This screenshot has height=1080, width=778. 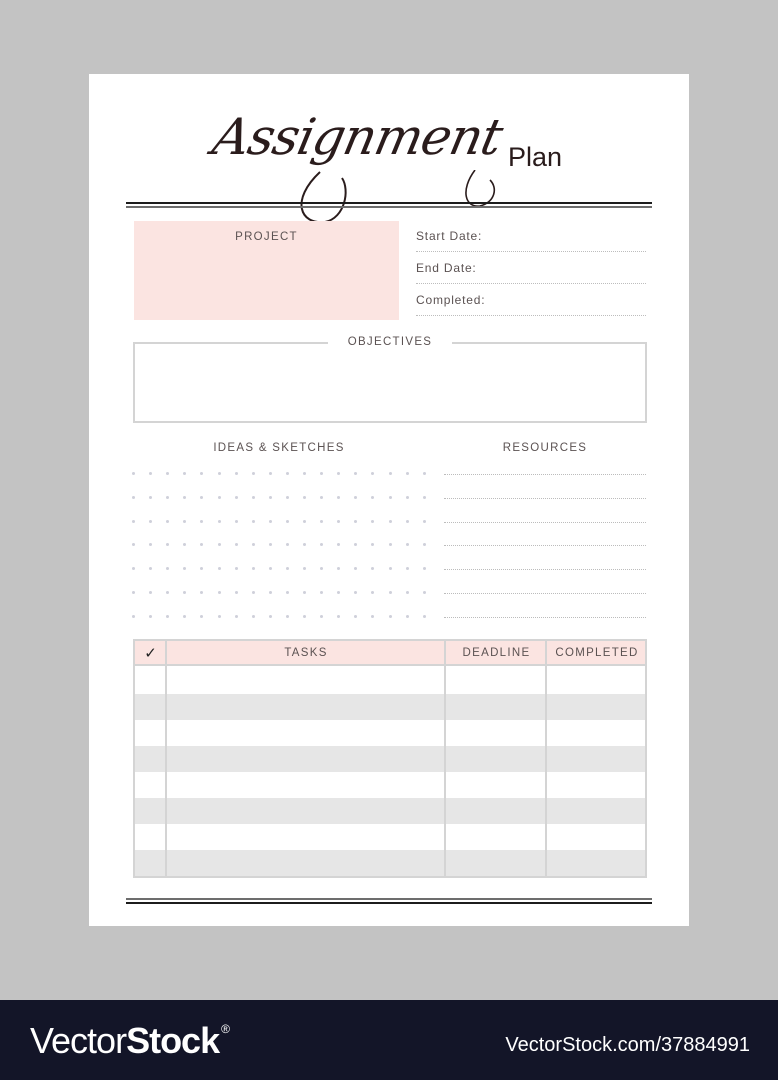 What do you see at coordinates (306, 653) in the screenshot?
I see `tasks-column-header: TASKS` at bounding box center [306, 653].